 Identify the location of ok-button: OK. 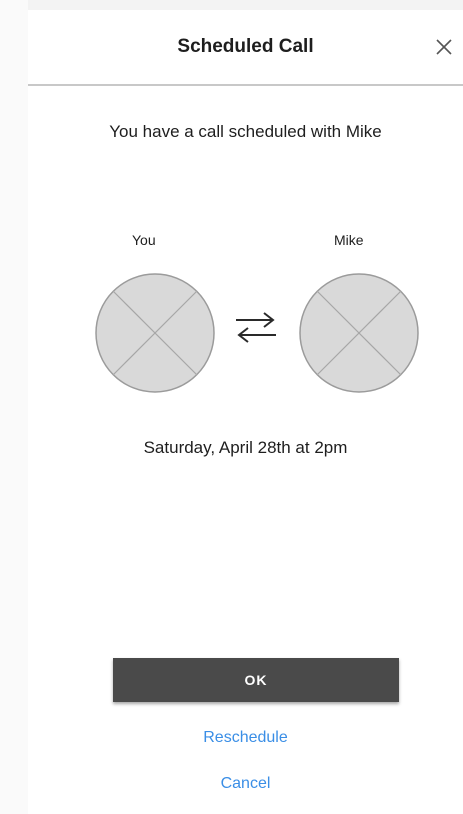
(256, 680).